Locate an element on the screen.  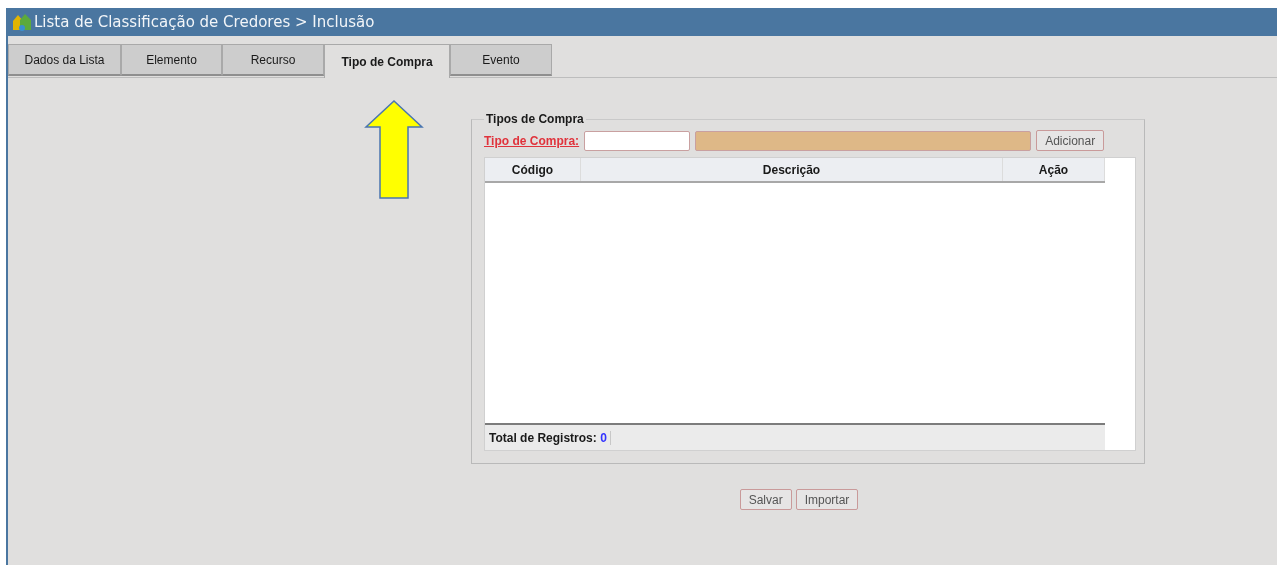
action-button: Salvar is located at coordinates (765, 499).